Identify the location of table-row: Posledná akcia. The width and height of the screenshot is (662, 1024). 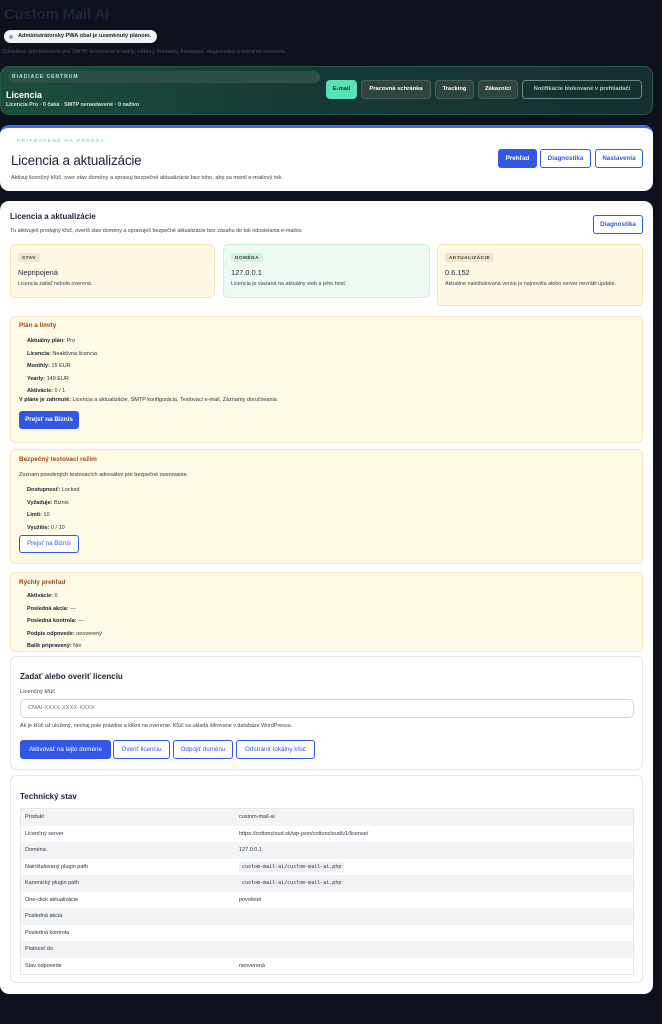
(327, 916).